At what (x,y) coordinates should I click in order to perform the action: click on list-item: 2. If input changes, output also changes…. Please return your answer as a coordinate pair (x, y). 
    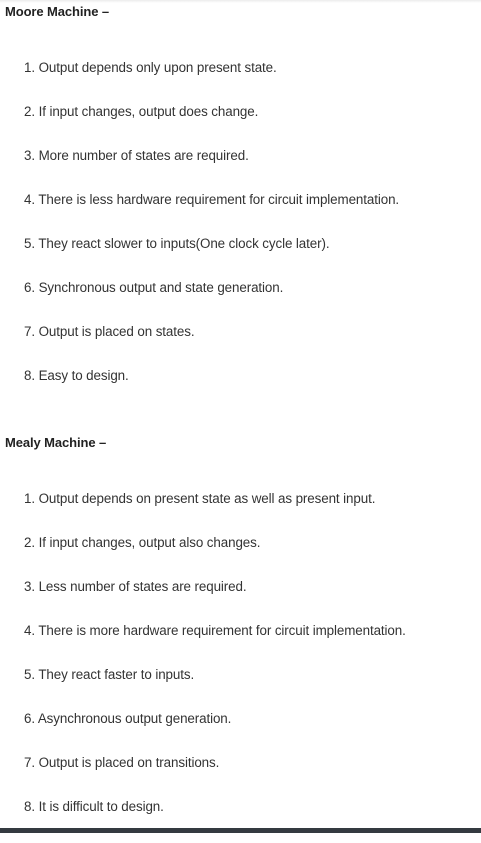
    Looking at the image, I should click on (142, 542).